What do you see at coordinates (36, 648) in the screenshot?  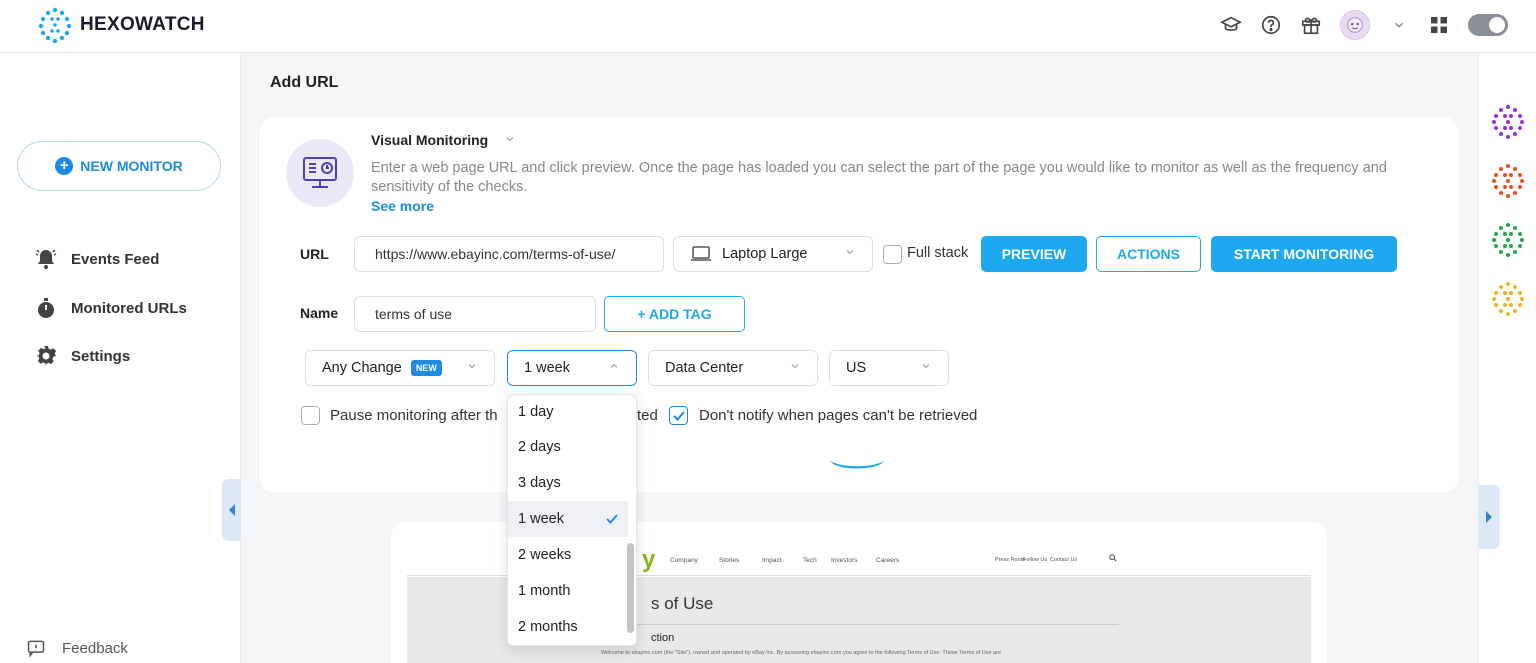 I see `feedback-icon` at bounding box center [36, 648].